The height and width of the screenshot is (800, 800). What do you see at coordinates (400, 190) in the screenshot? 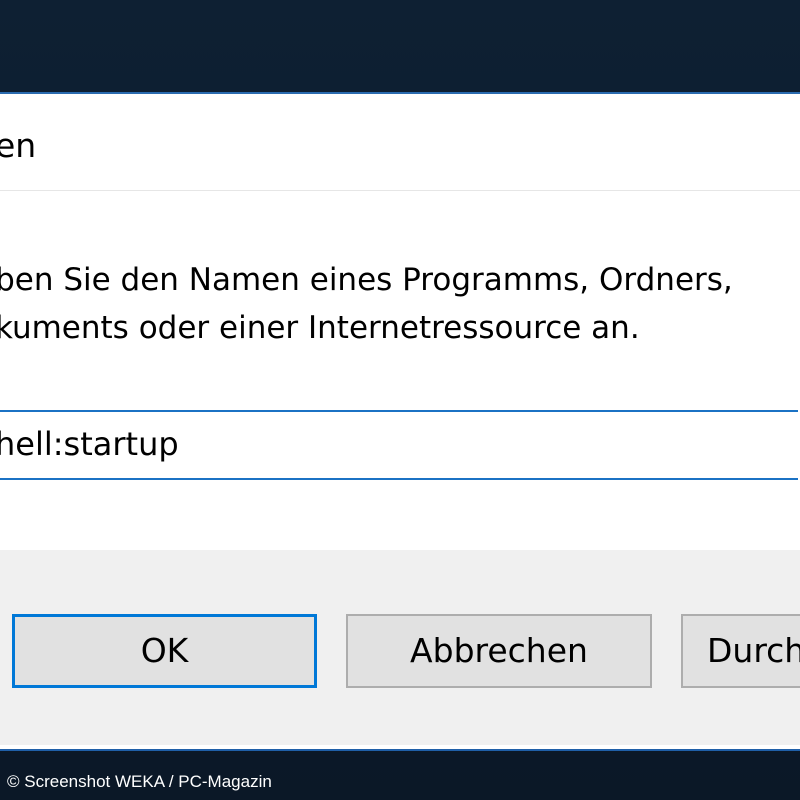
I see `title-separator` at bounding box center [400, 190].